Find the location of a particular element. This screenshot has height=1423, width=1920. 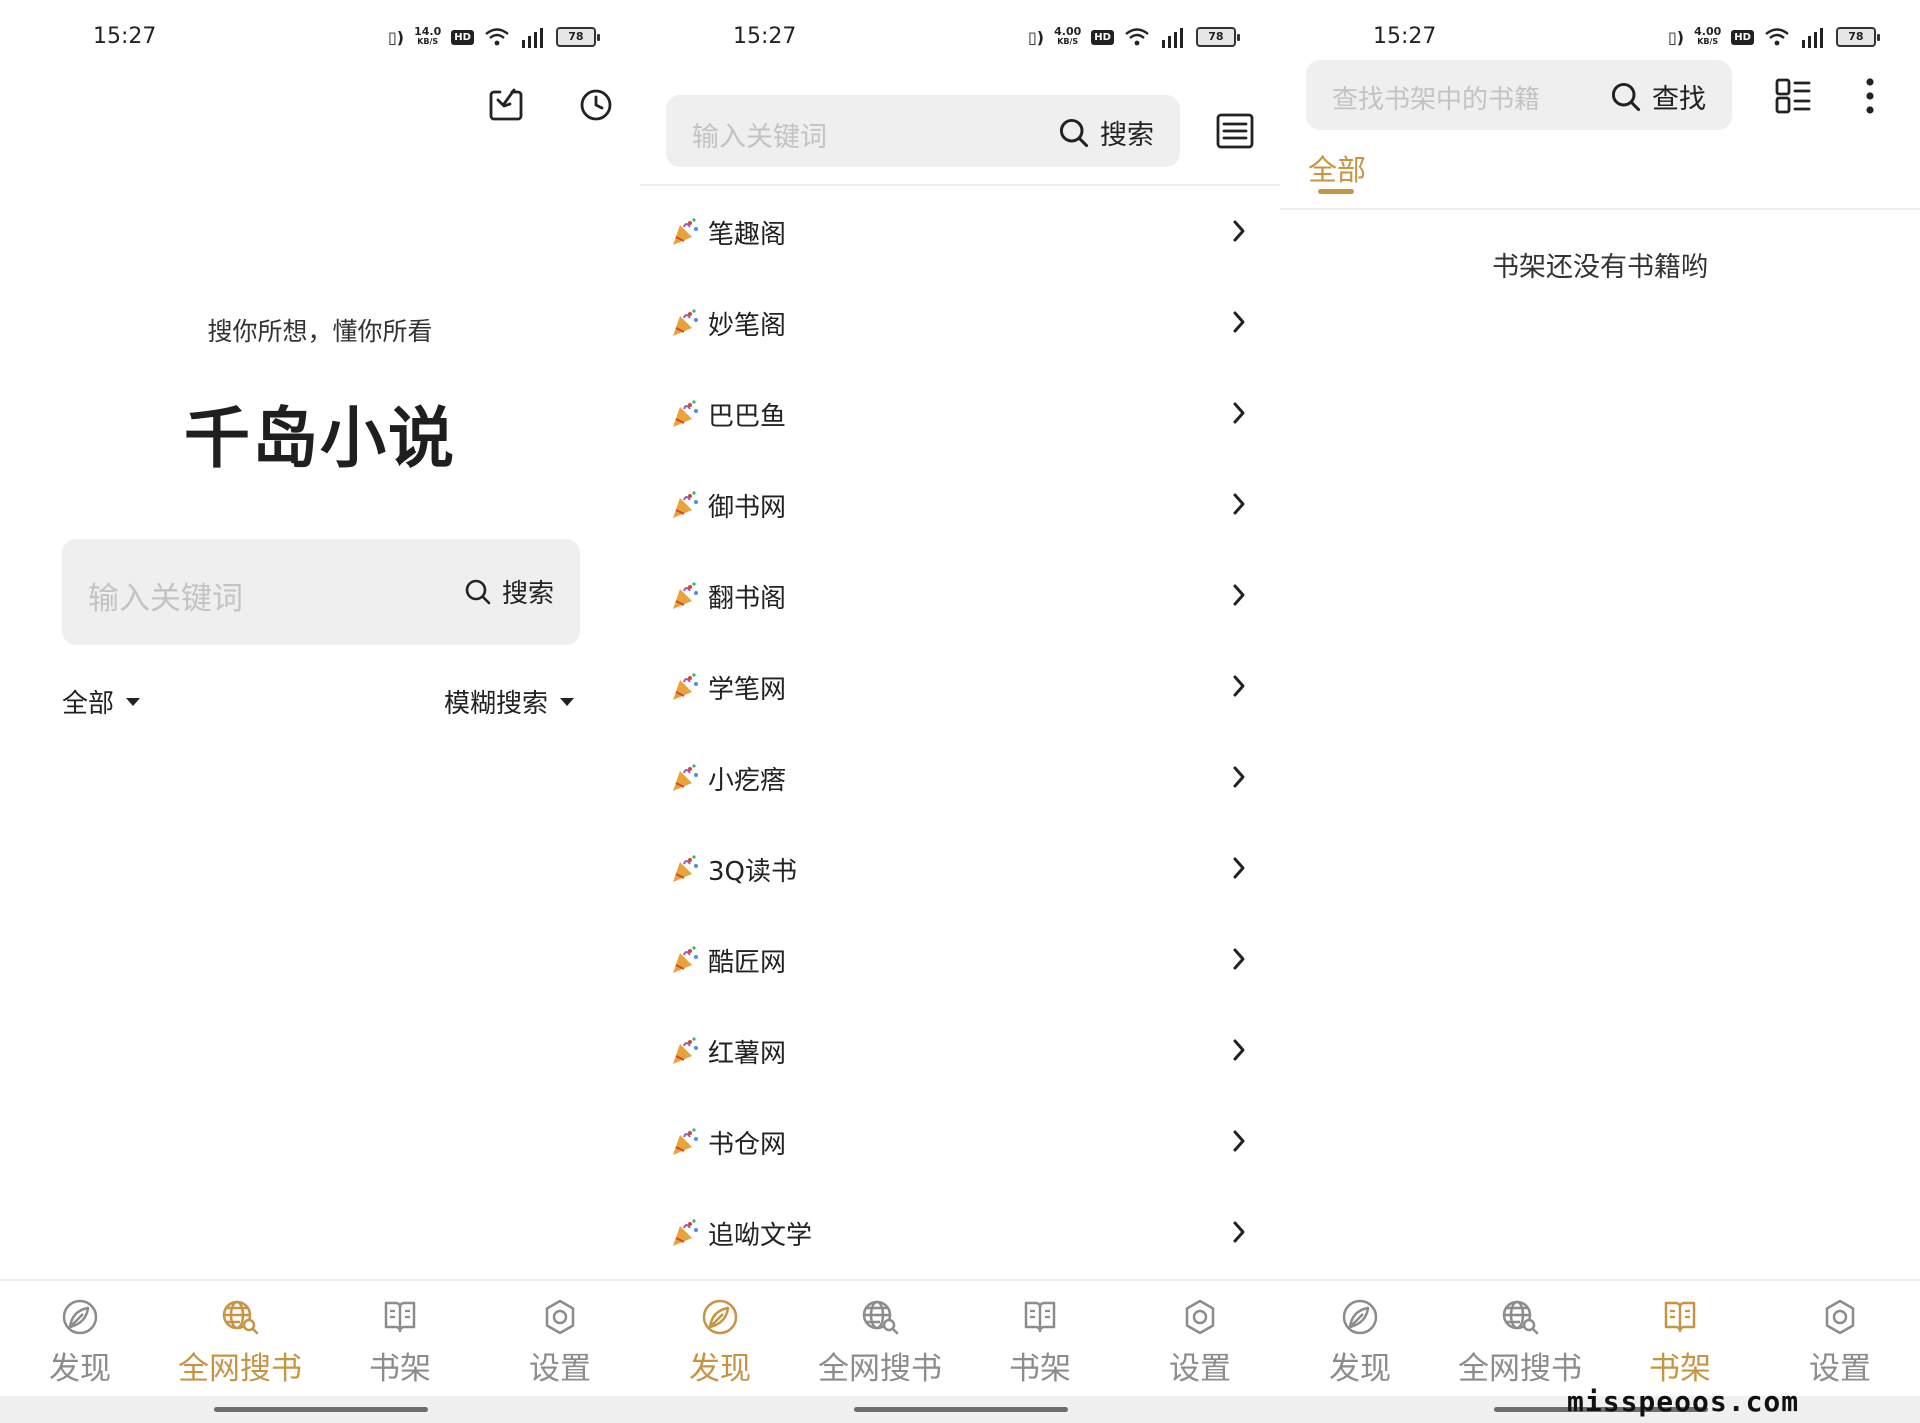

history-icon is located at coordinates (596, 104).